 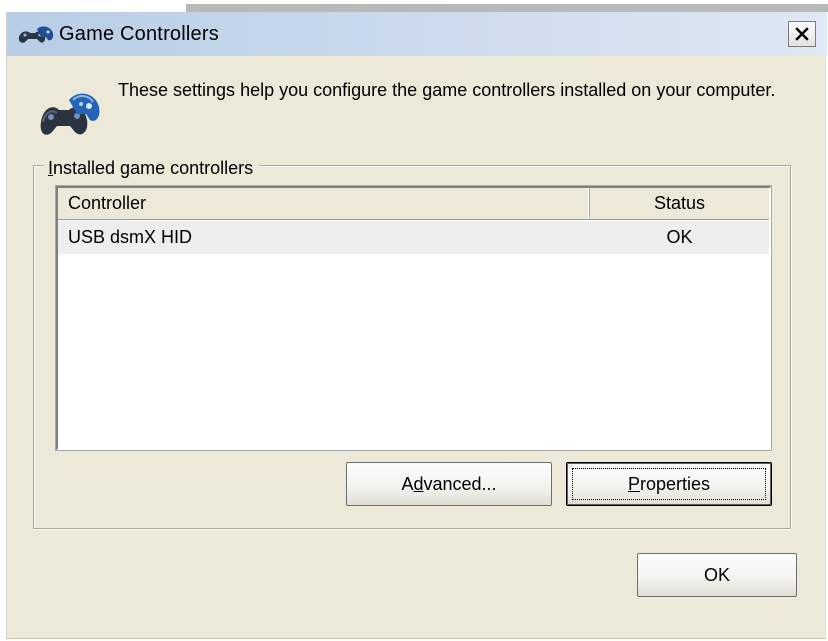 I want to click on table-row: USB dsmX HID OK, so click(x=413, y=237).